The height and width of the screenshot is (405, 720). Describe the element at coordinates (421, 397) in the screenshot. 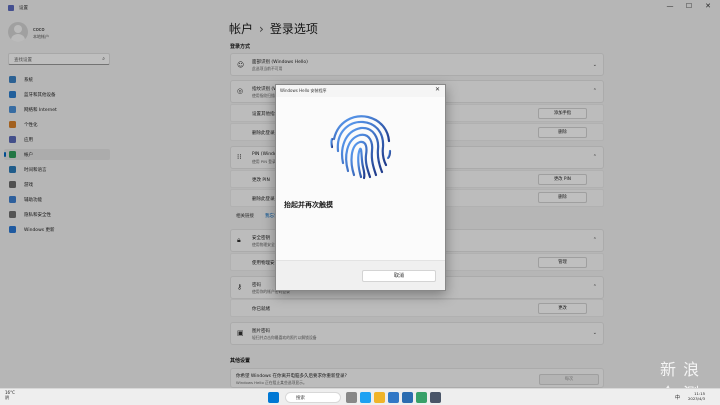

I see `app-icon` at that location.